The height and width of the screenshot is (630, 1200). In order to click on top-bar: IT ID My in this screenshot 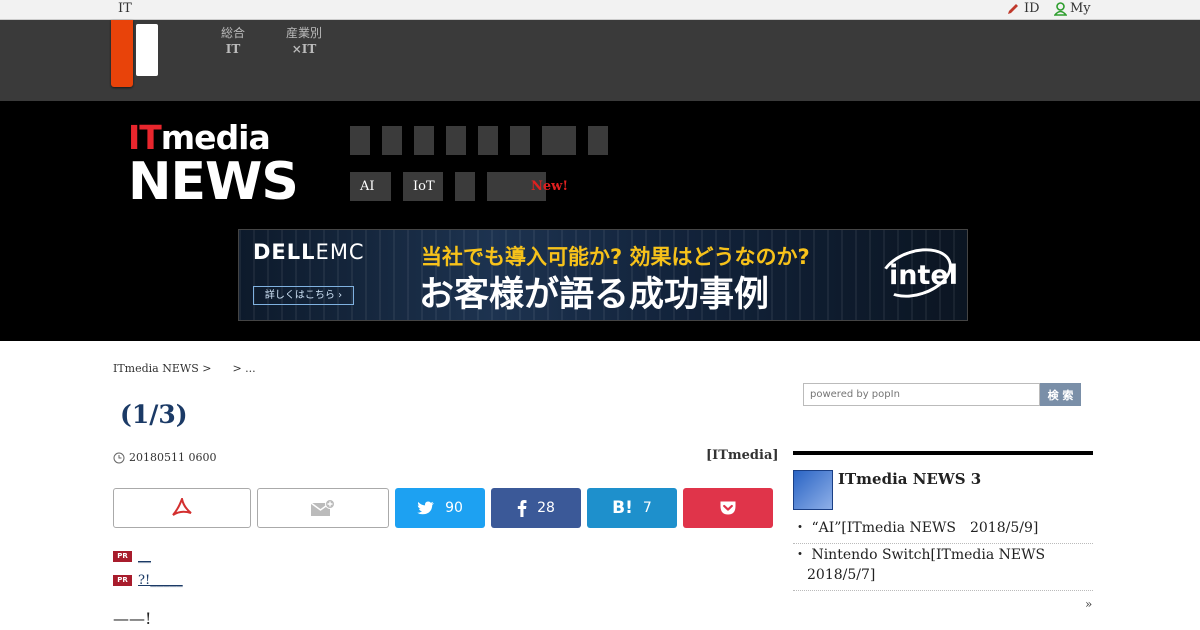, I will do `click(600, 10)`.